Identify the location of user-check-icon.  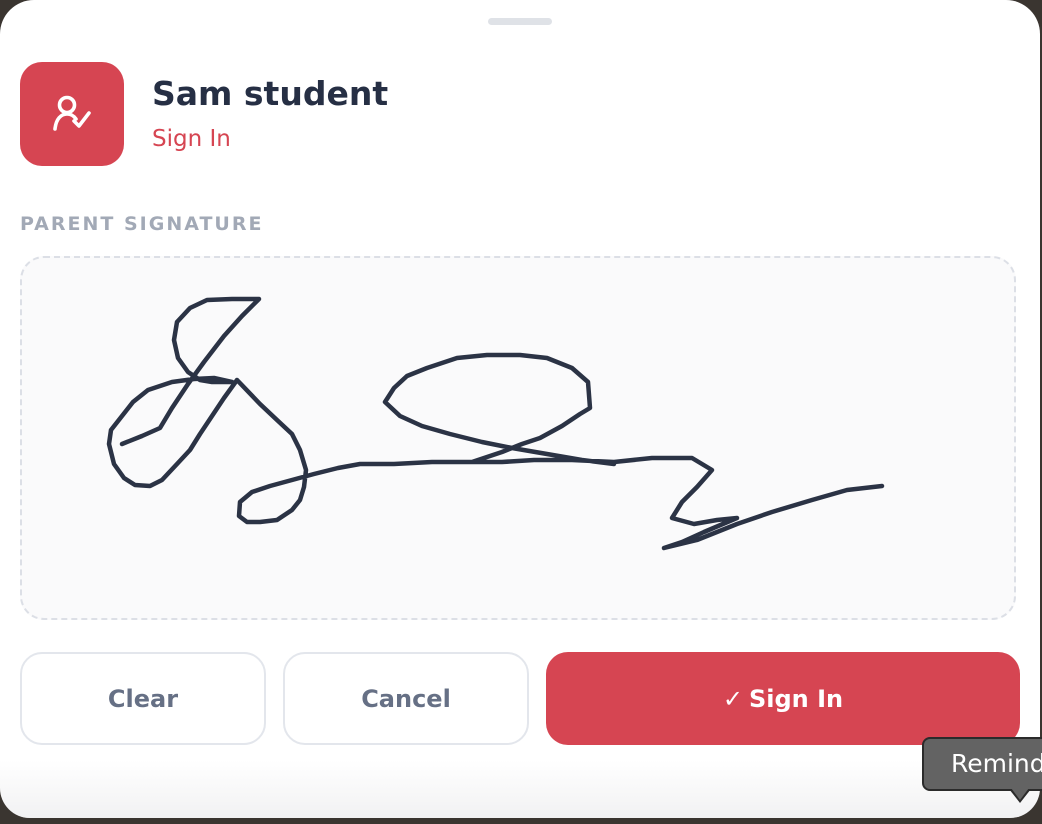
(72, 114).